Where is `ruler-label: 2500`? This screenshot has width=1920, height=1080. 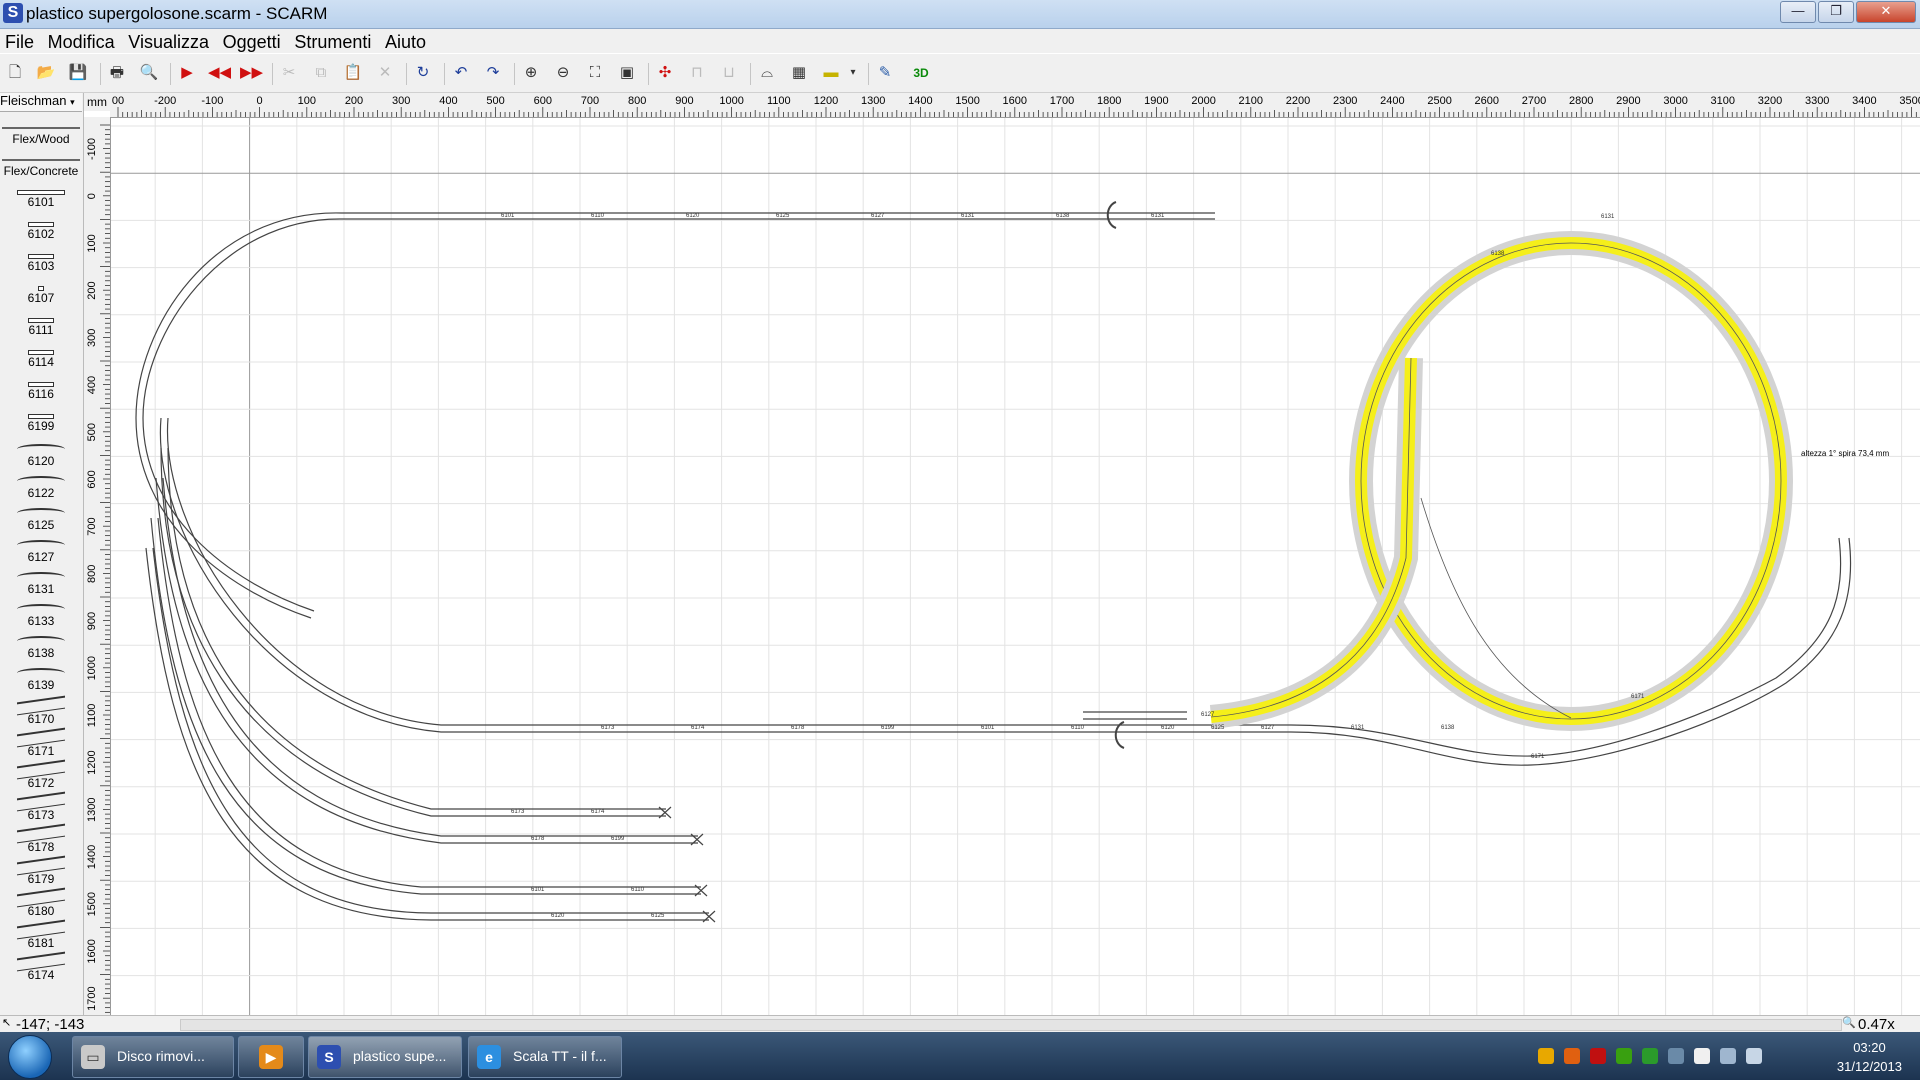 ruler-label: 2500 is located at coordinates (1439, 101).